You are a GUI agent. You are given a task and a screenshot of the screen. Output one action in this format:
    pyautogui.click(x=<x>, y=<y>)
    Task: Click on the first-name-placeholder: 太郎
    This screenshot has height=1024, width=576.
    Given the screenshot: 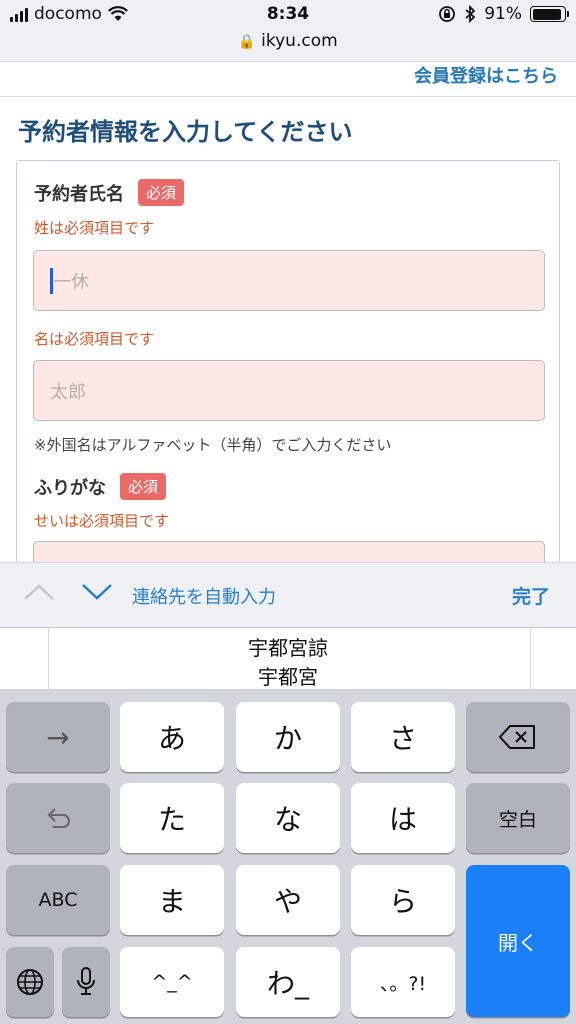 What is the action you would take?
    pyautogui.click(x=68, y=392)
    